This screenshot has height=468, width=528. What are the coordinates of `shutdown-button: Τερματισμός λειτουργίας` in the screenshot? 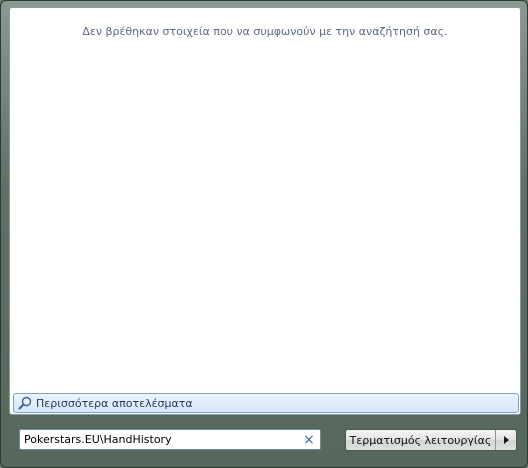 It's located at (421, 440).